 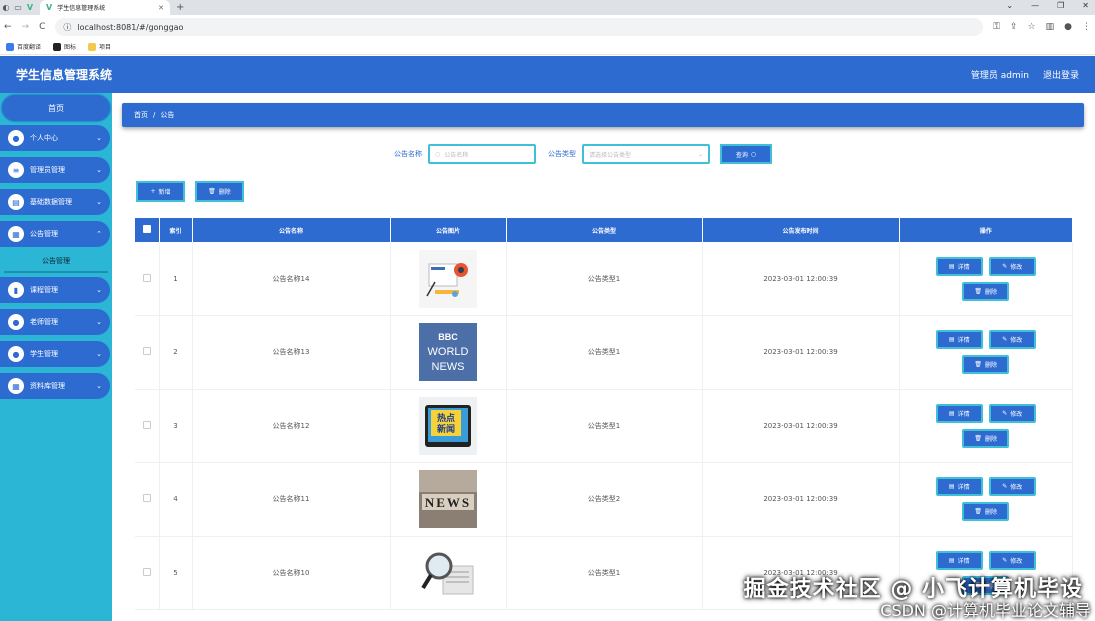 I want to click on notice-type-select: 请选择公告类型 ⌄, so click(x=646, y=154).